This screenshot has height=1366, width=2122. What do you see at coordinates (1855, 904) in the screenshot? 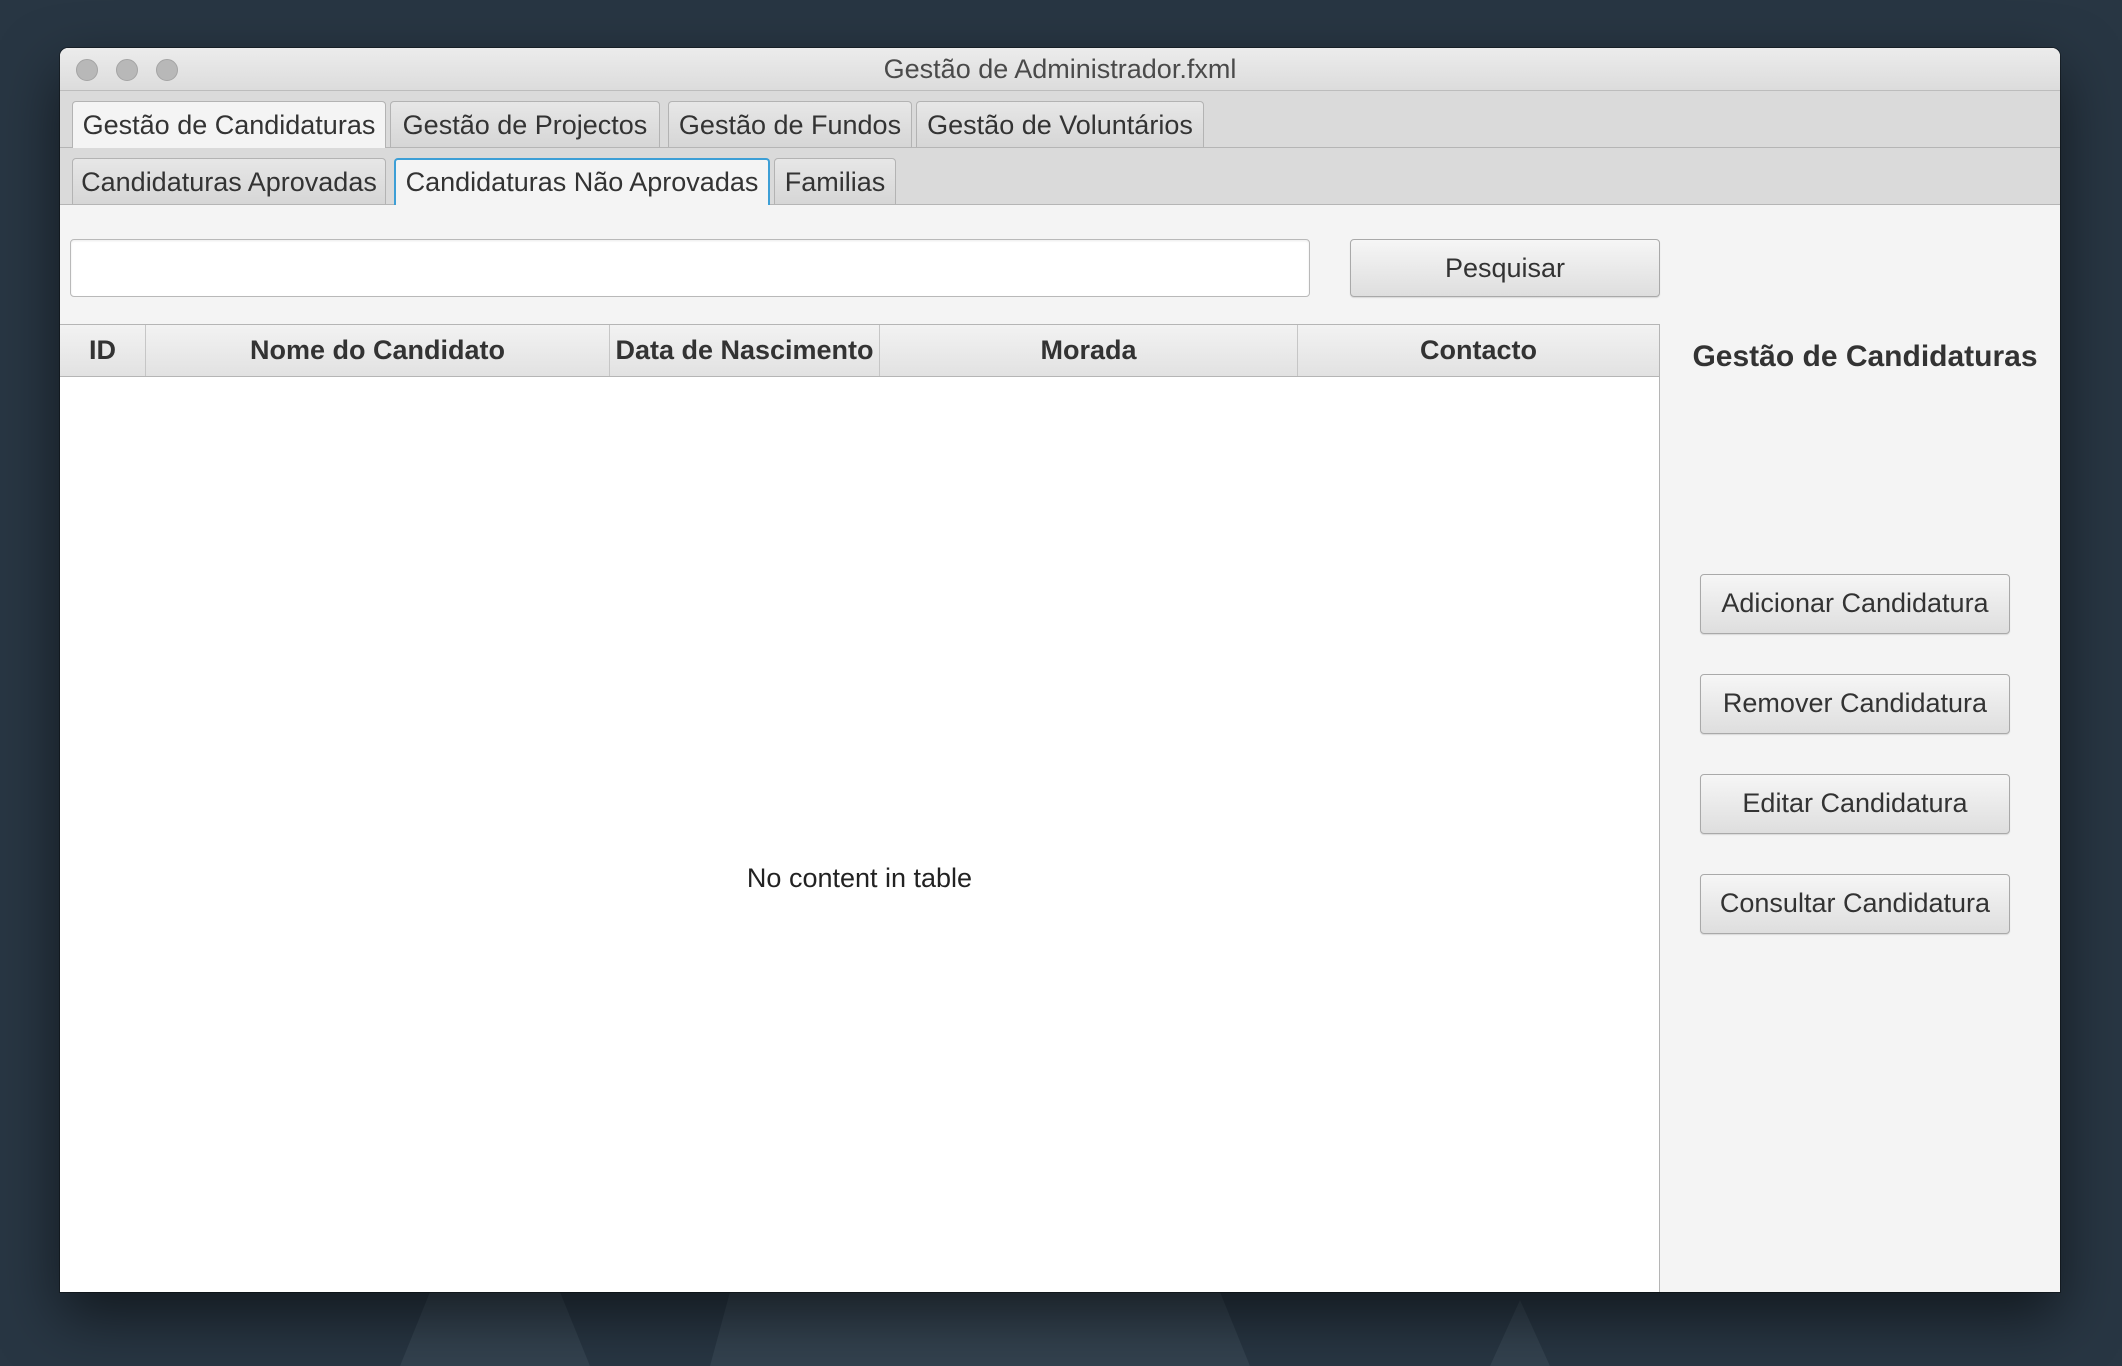
I see `view-candidatura-button: Consultar Candidatura` at bounding box center [1855, 904].